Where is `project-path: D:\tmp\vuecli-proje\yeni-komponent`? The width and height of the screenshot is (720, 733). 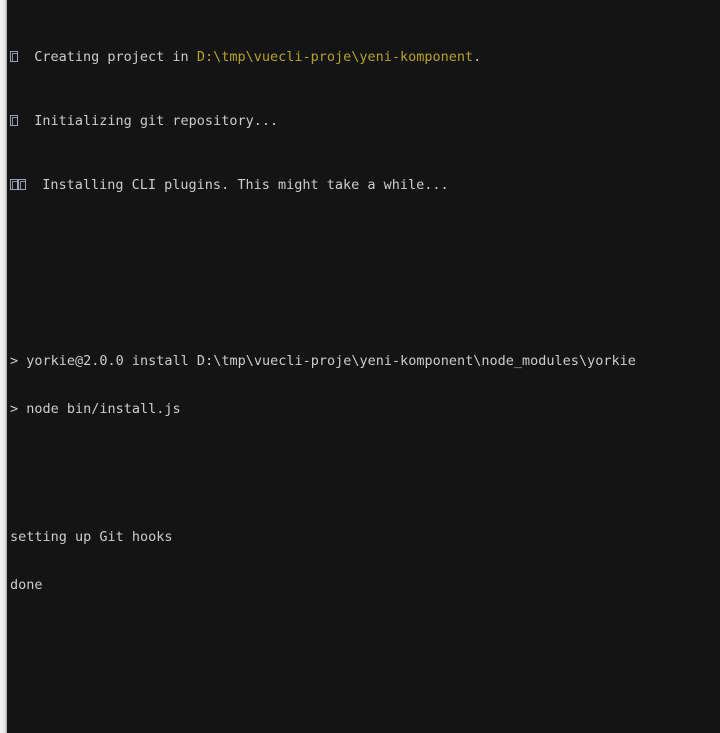
project-path: D:\tmp\vuecli-proje\yeni-komponent is located at coordinates (335, 57).